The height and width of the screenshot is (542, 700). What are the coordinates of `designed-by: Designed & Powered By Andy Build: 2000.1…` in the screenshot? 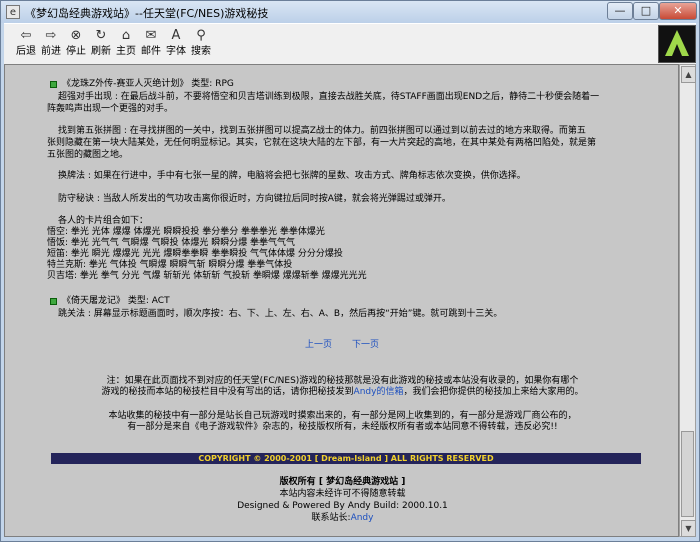 It's located at (342, 506).